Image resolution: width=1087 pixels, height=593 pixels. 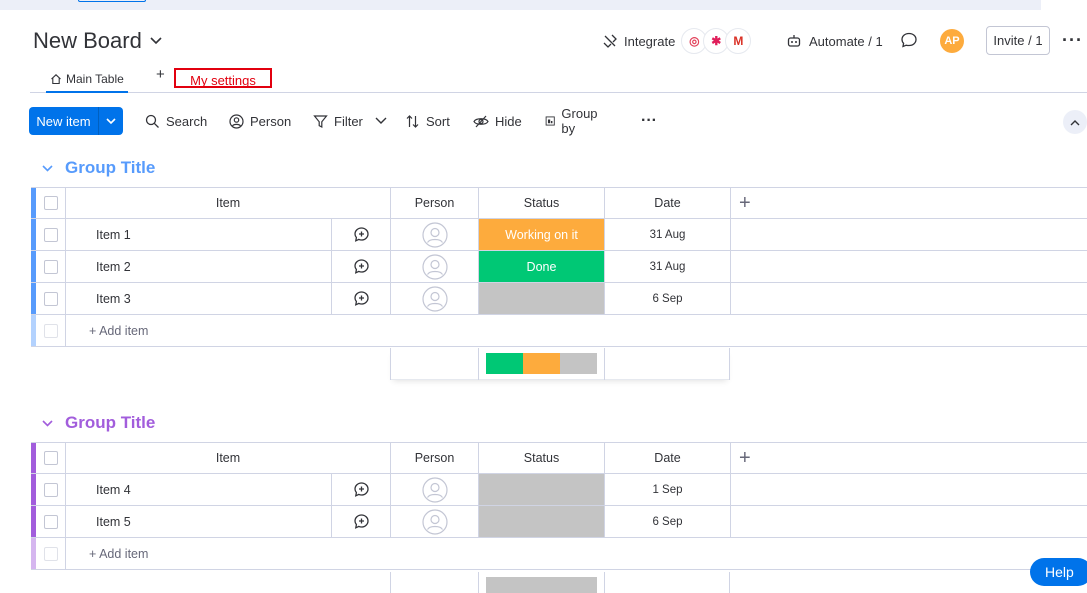 I want to click on add-view-icon: +, so click(x=160, y=74).